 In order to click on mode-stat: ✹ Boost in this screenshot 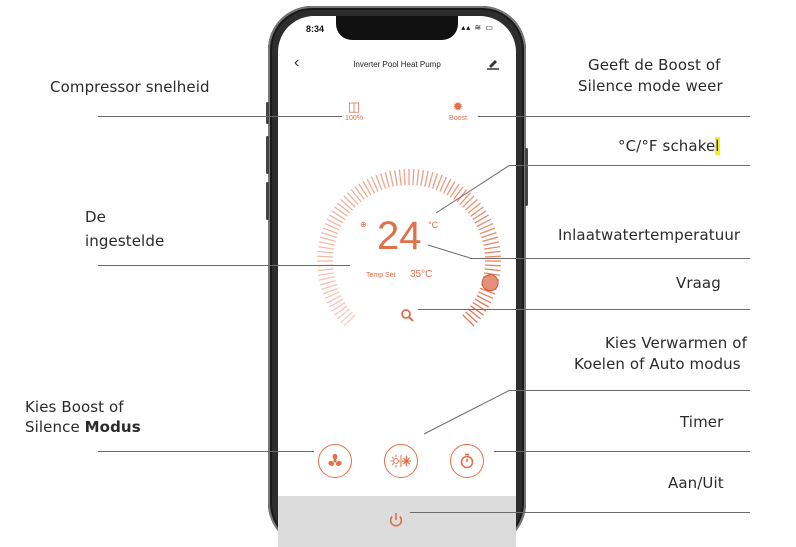, I will do `click(458, 111)`.